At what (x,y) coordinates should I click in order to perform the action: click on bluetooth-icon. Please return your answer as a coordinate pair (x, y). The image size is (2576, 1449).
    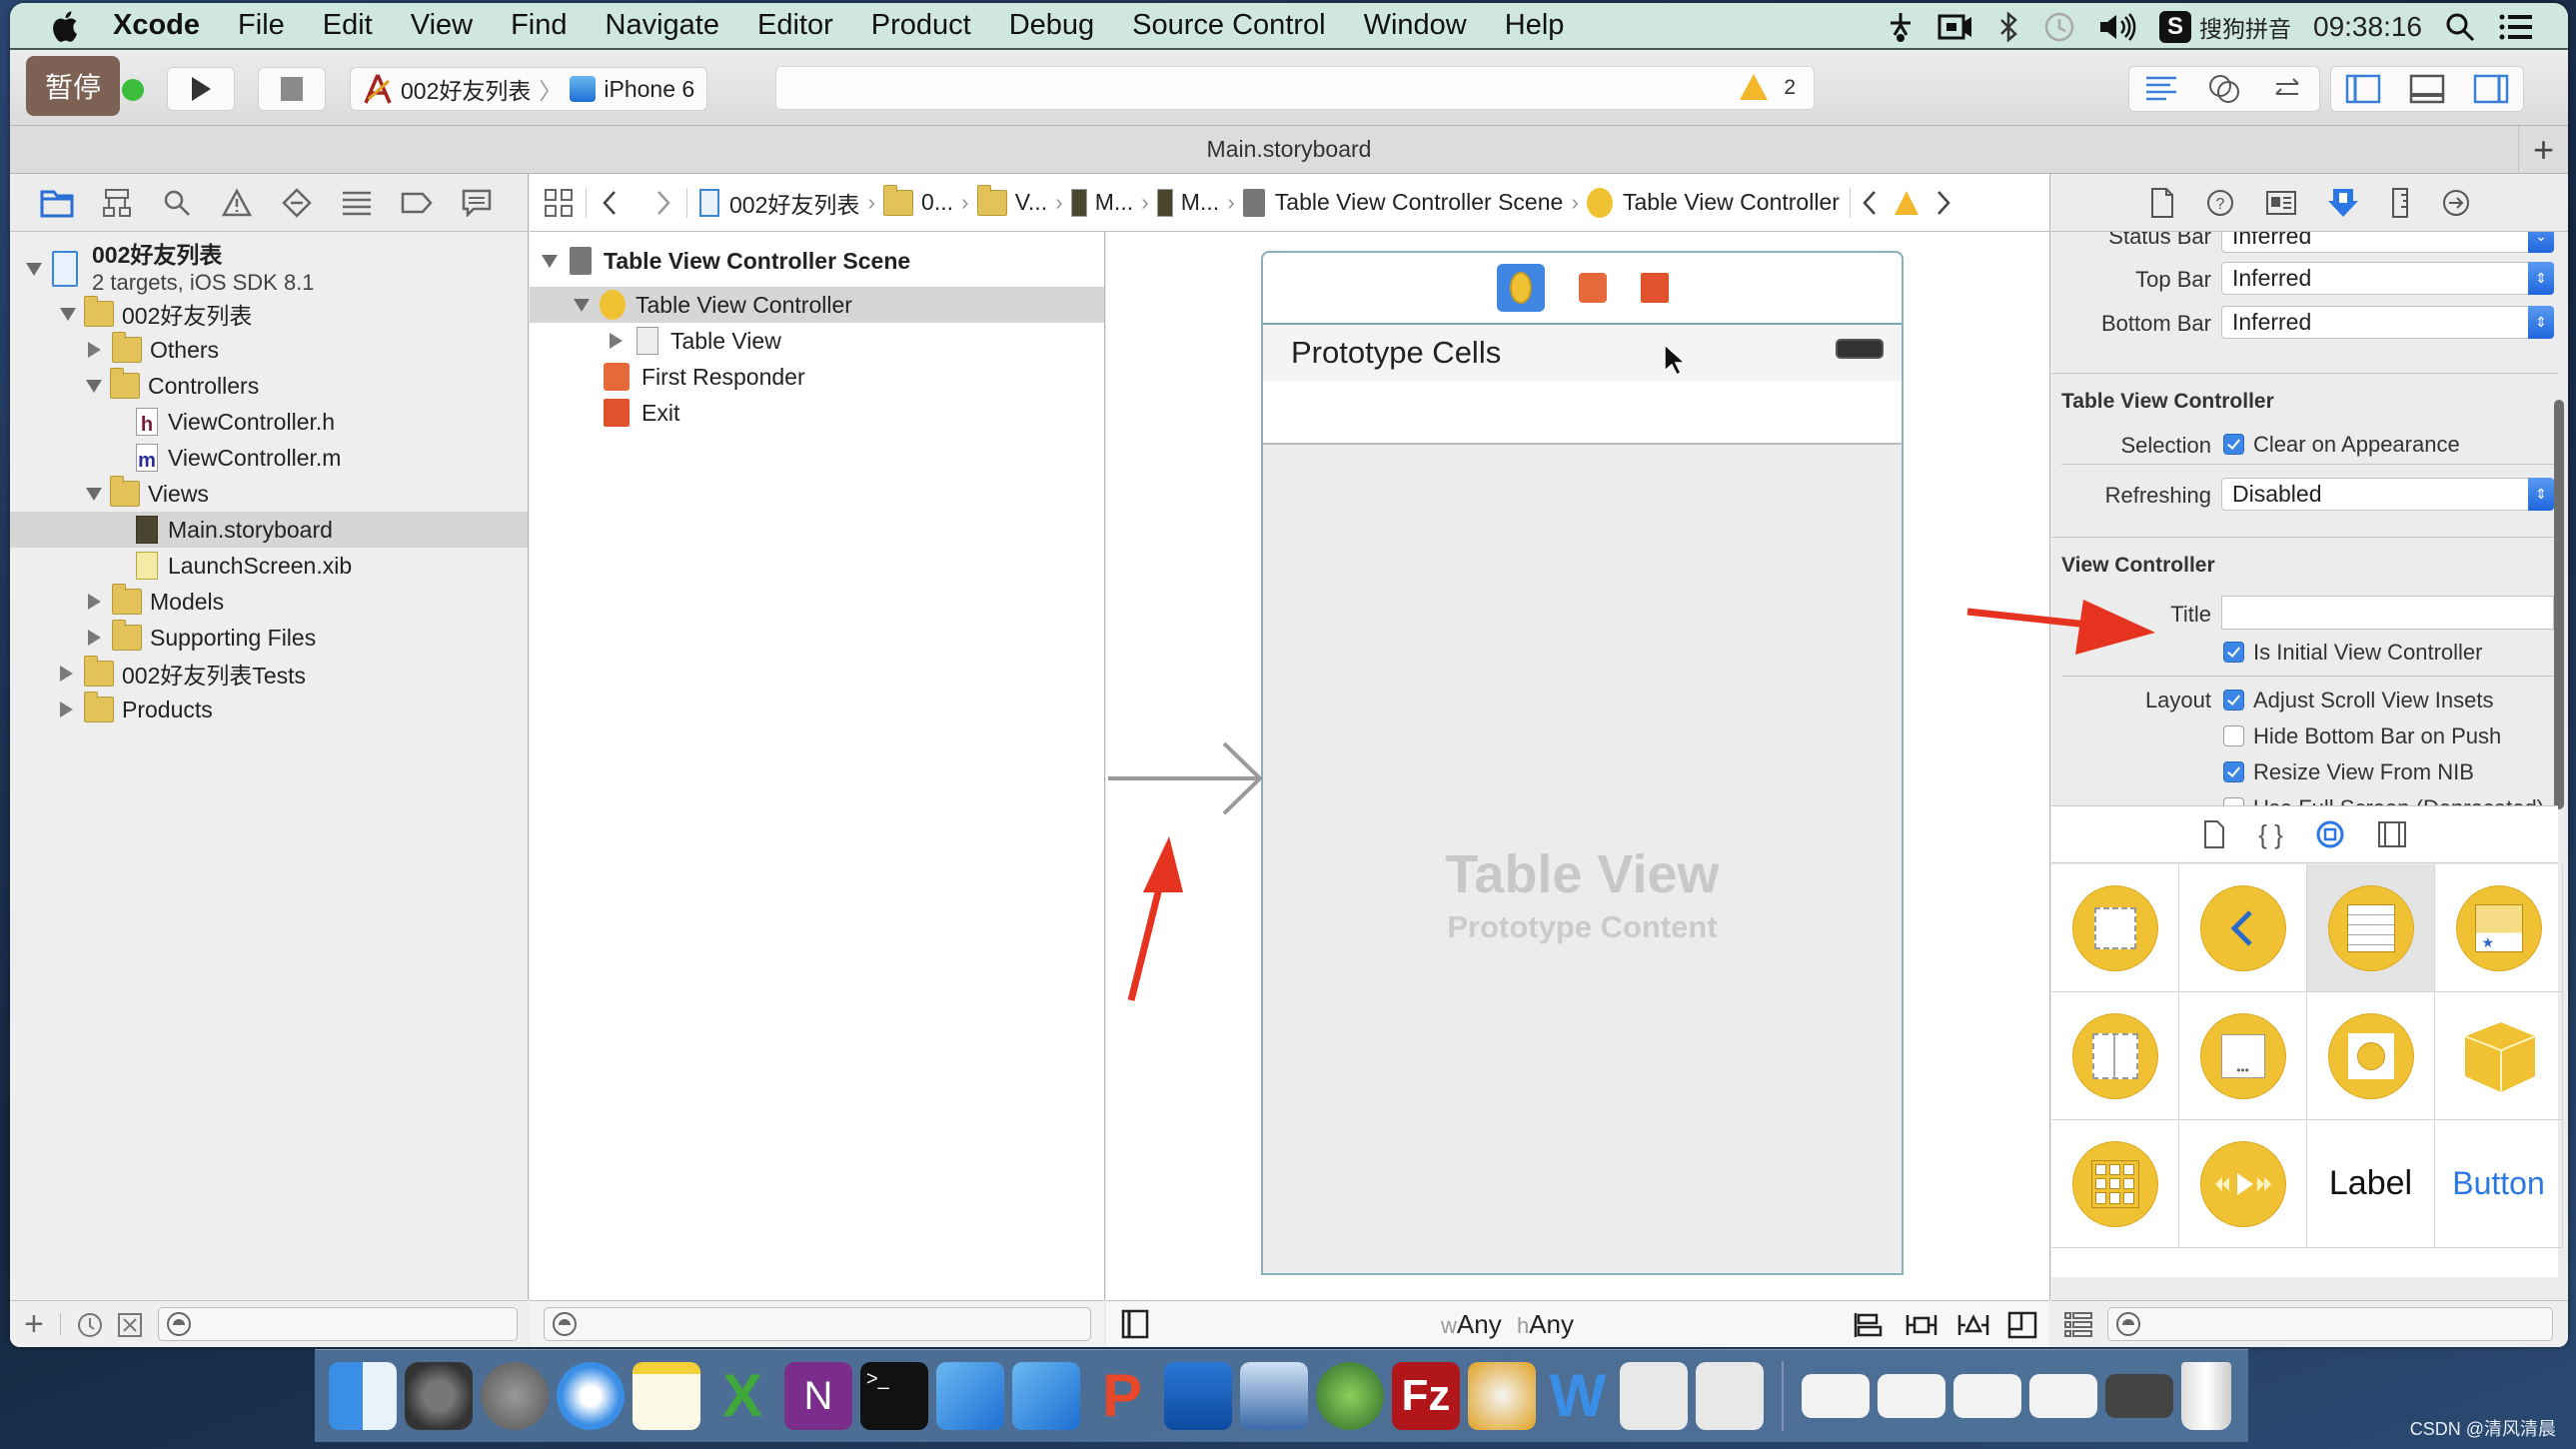
    Looking at the image, I should click on (2008, 26).